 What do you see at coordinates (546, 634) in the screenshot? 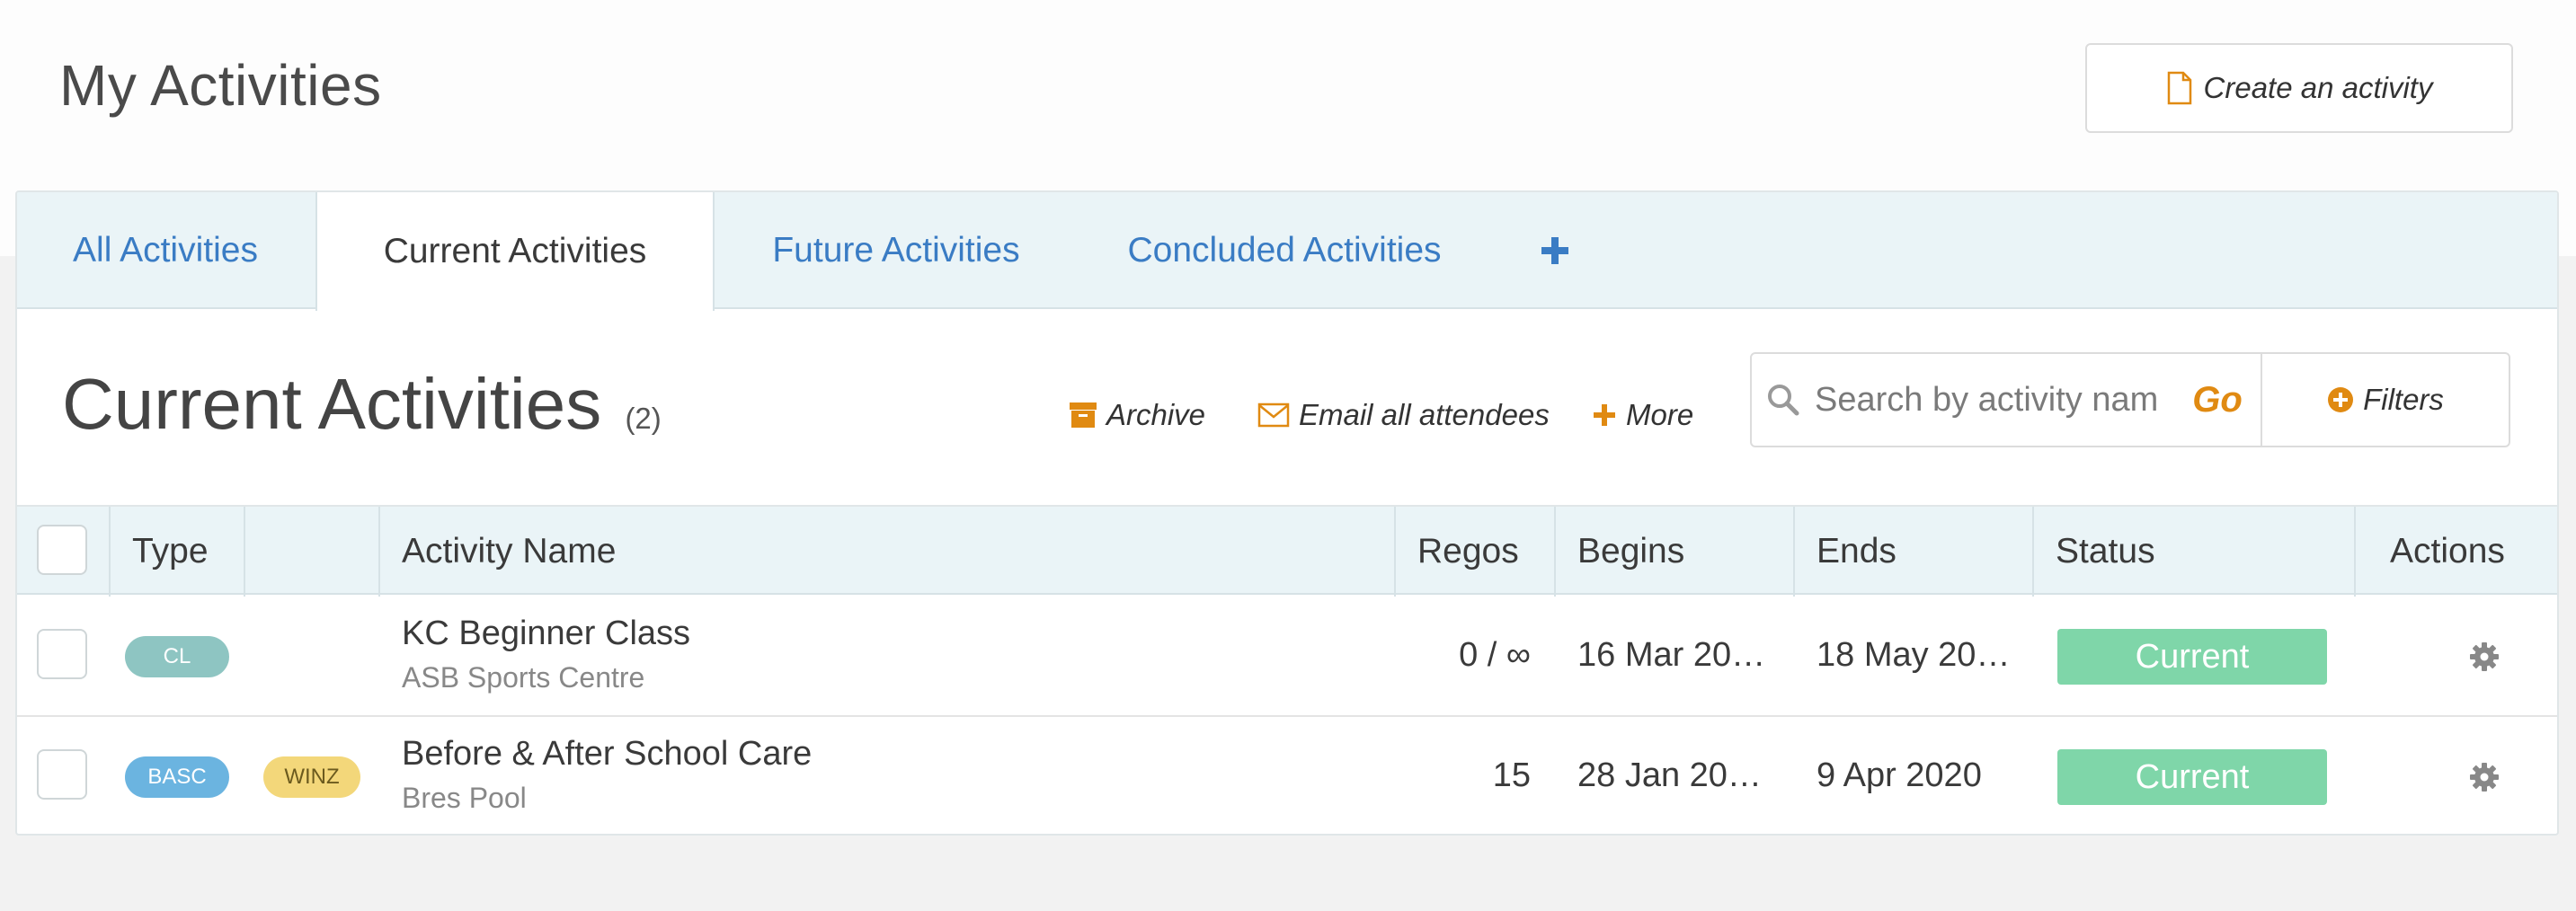
I see `activity-name-link: KC Beginner Class` at bounding box center [546, 634].